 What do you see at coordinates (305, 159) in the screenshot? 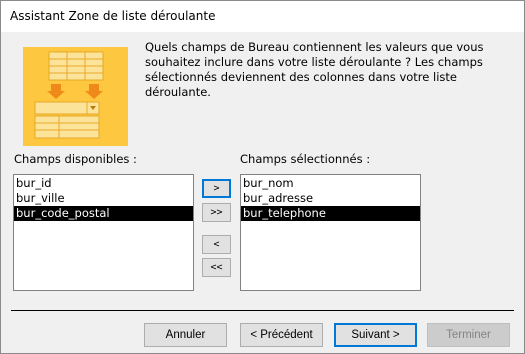
I see `selected-fields-label: Champs sélectionnés :` at bounding box center [305, 159].